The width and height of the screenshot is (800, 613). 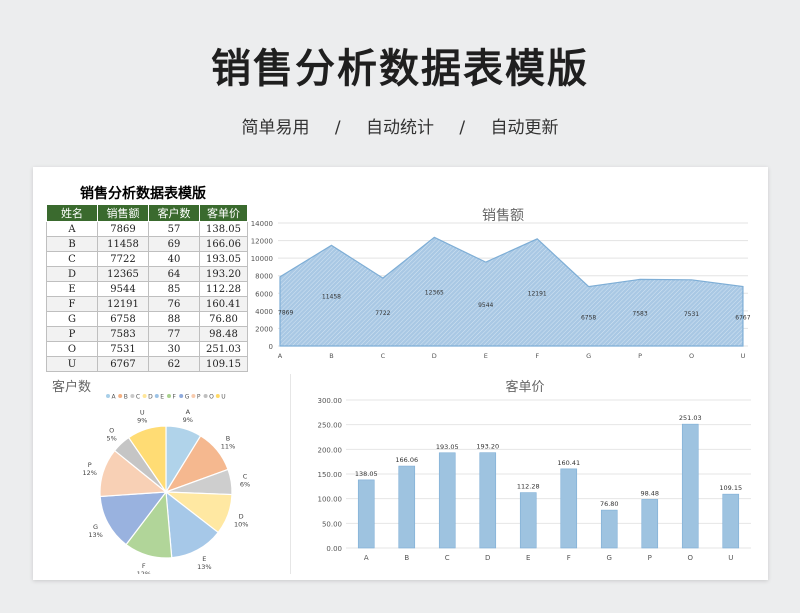 What do you see at coordinates (174, 349) in the screenshot?
I see `table-cell: 30` at bounding box center [174, 349].